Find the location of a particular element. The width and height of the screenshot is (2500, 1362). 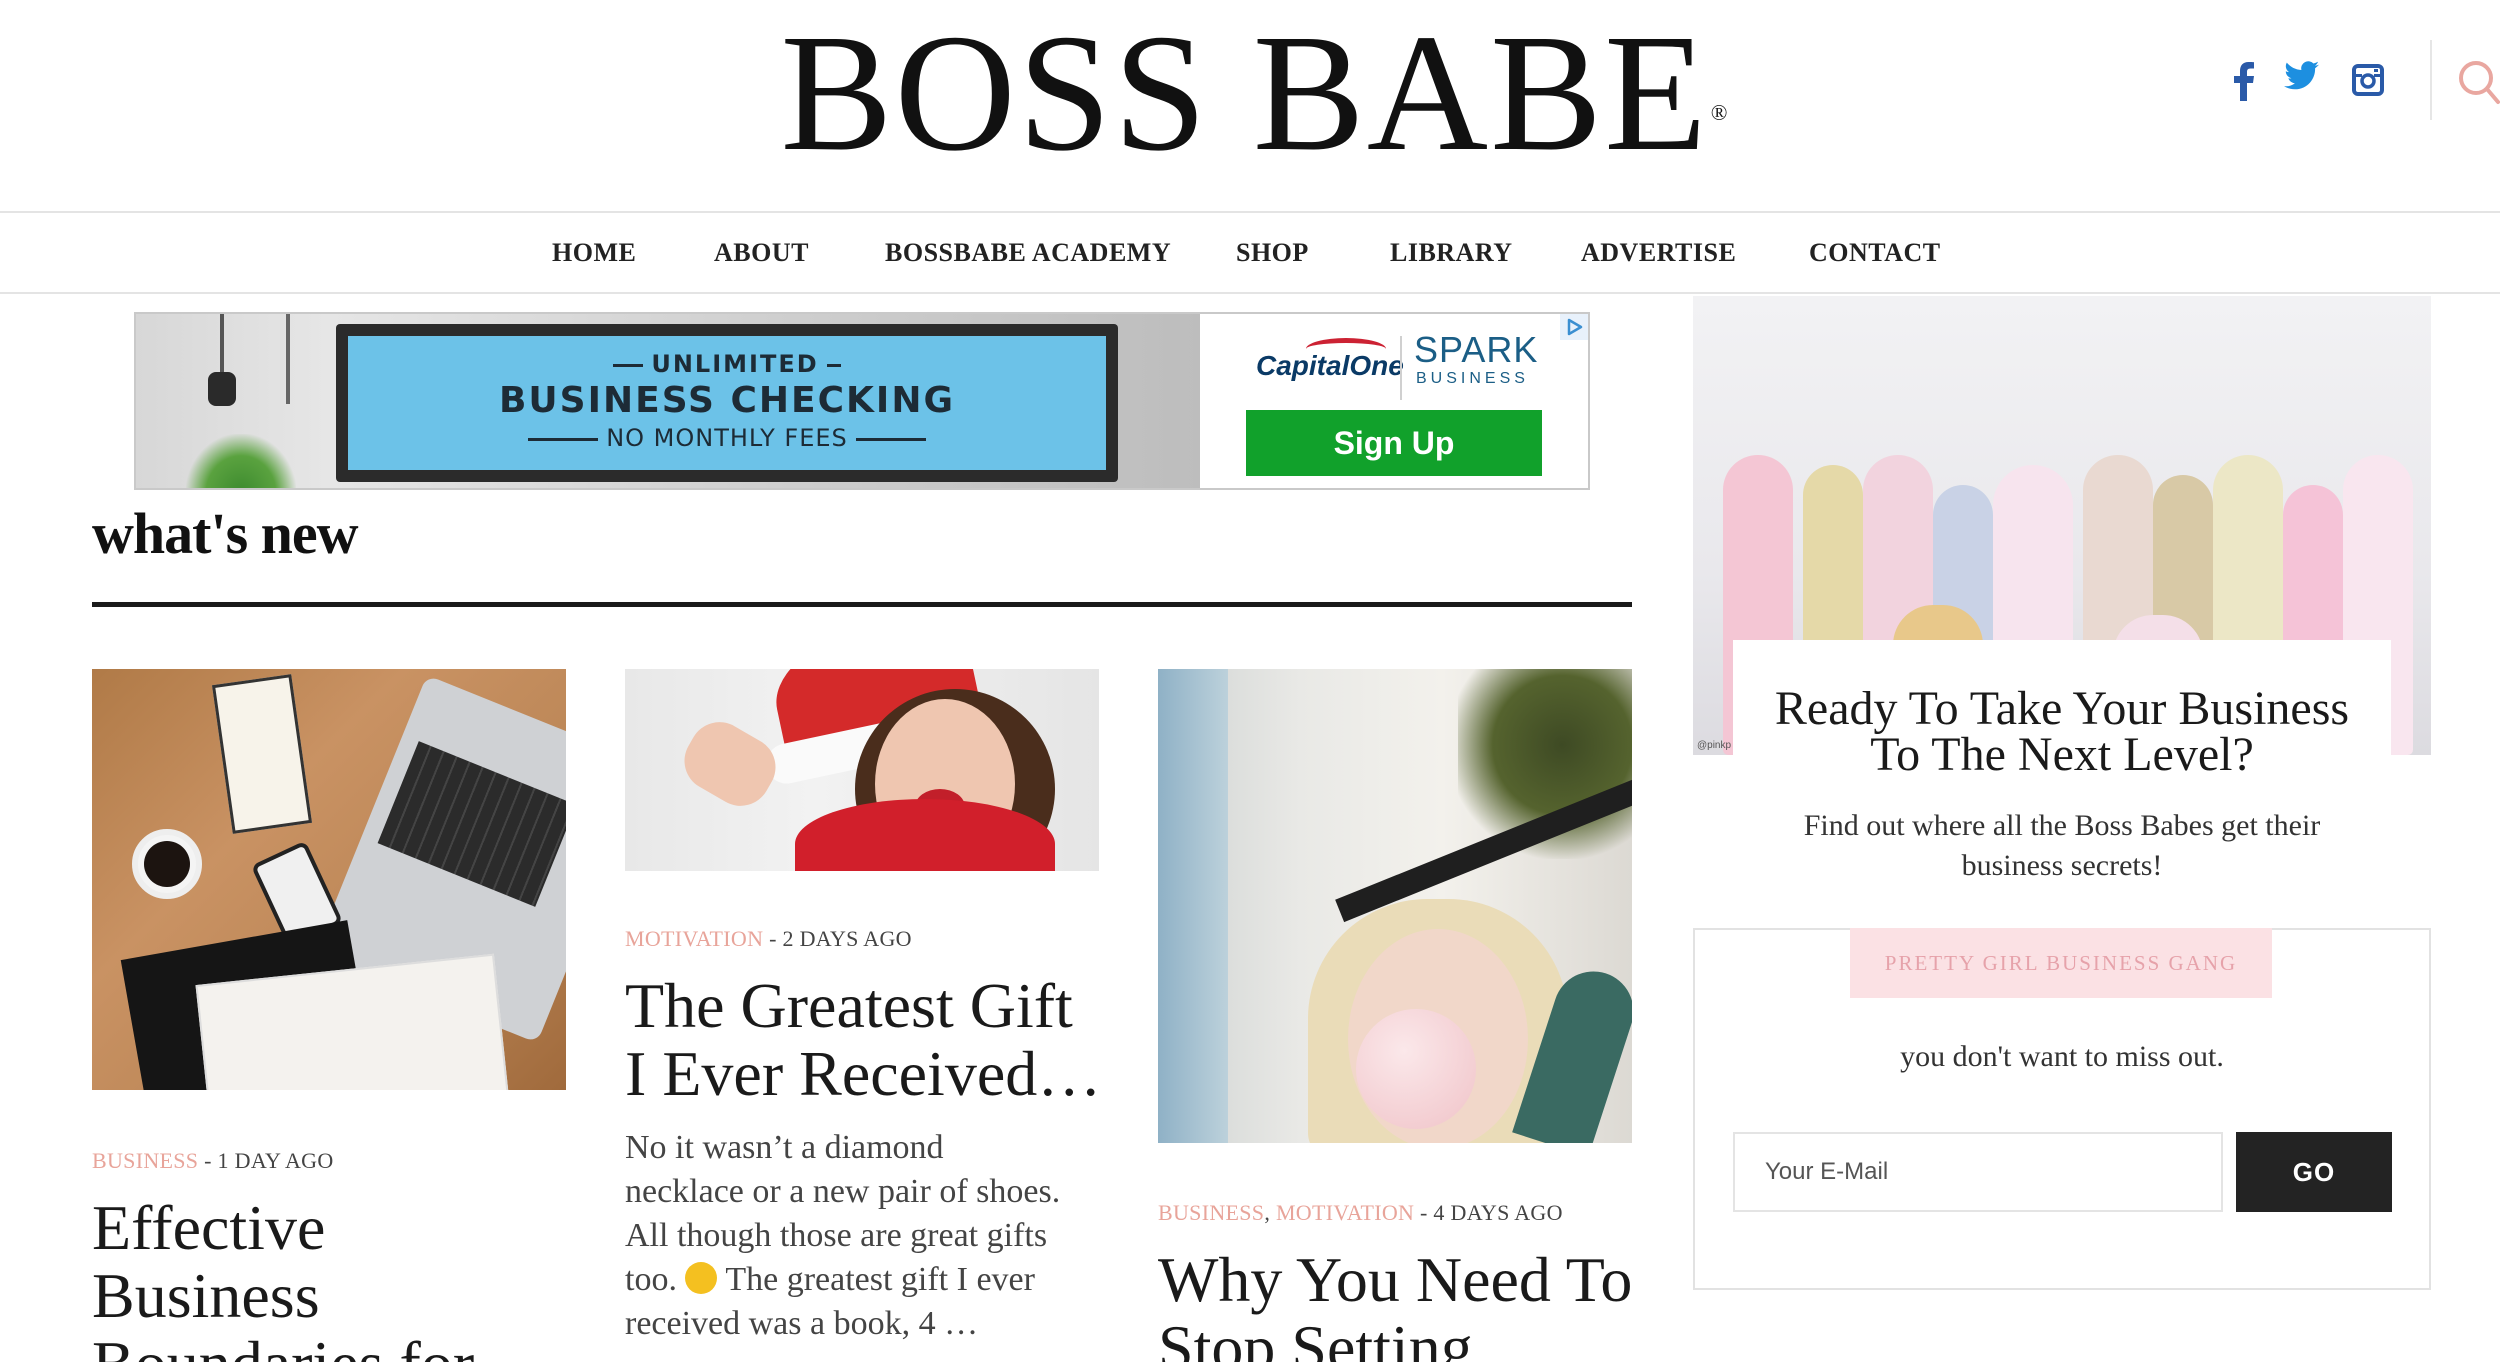

post-title-3: Why You Need To Stop Setting is located at coordinates (1395, 1304).